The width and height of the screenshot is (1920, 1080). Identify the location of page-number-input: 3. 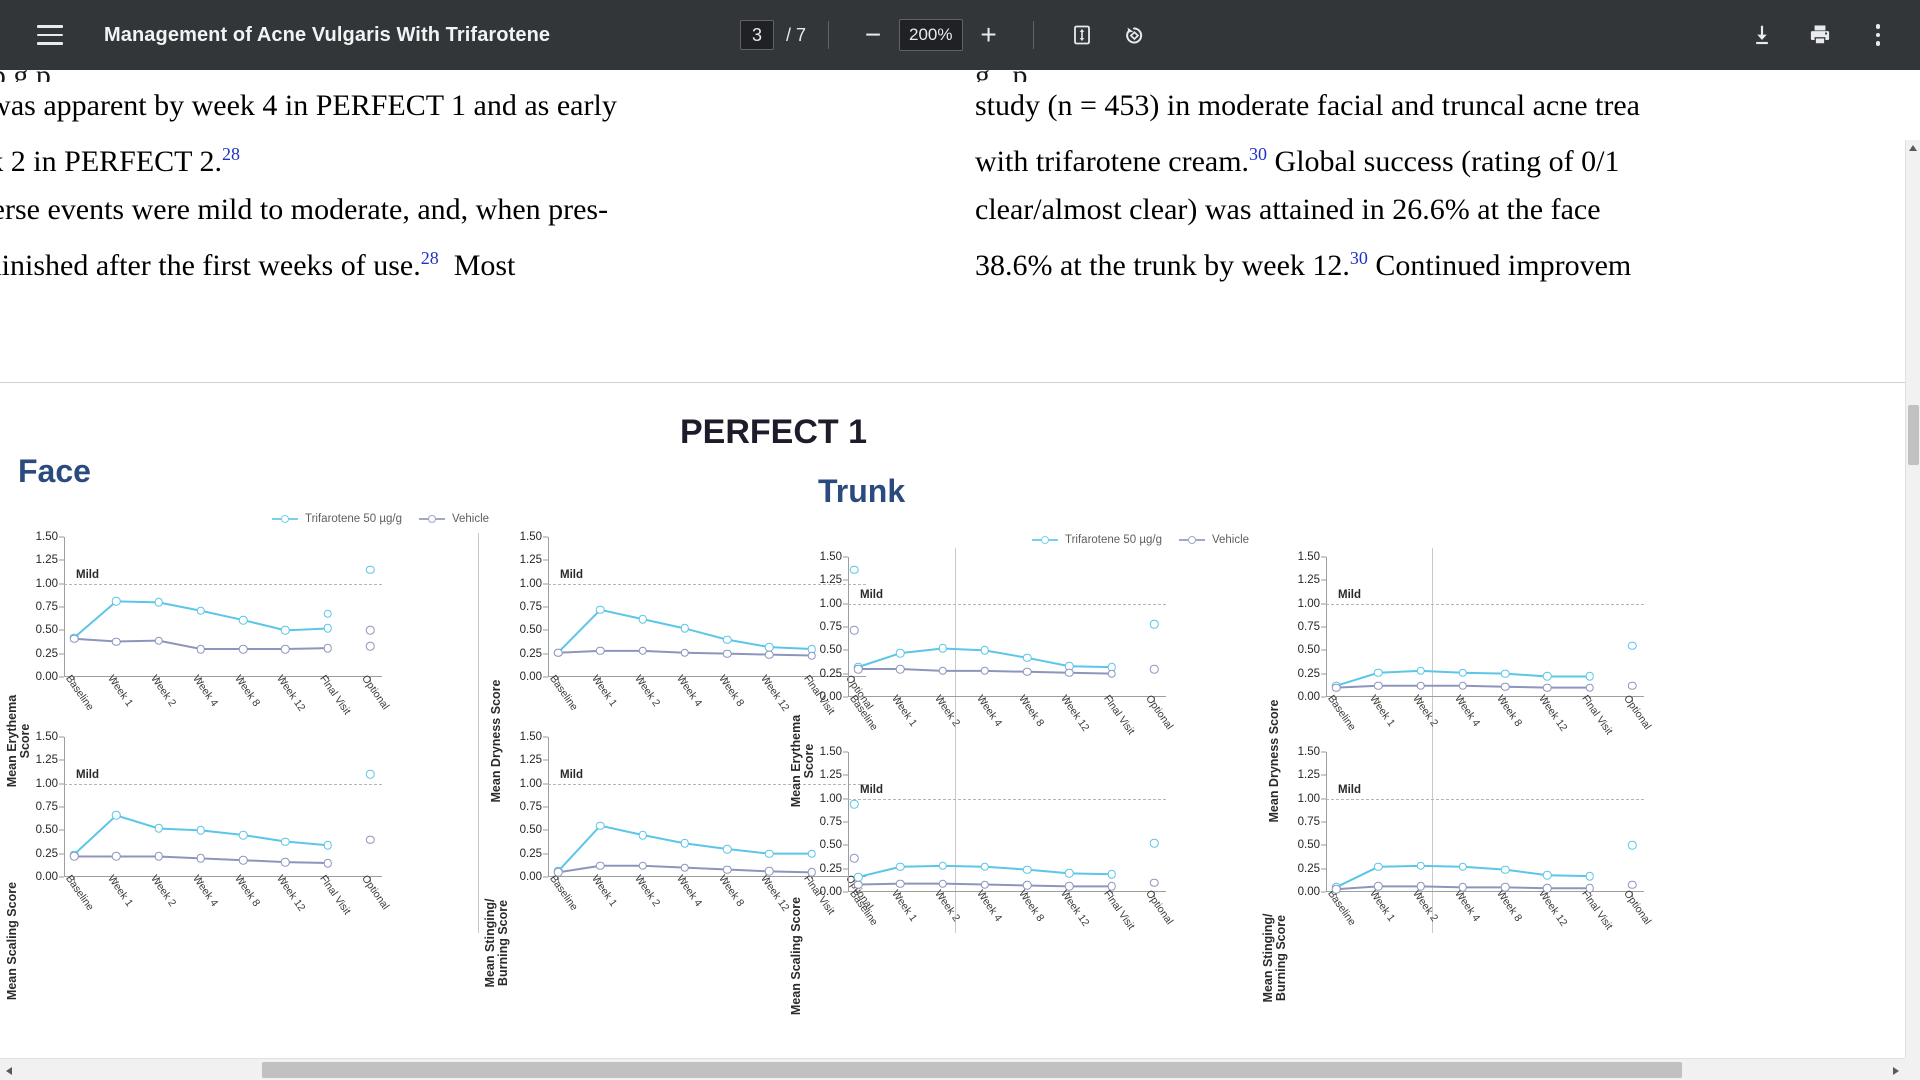
(757, 35).